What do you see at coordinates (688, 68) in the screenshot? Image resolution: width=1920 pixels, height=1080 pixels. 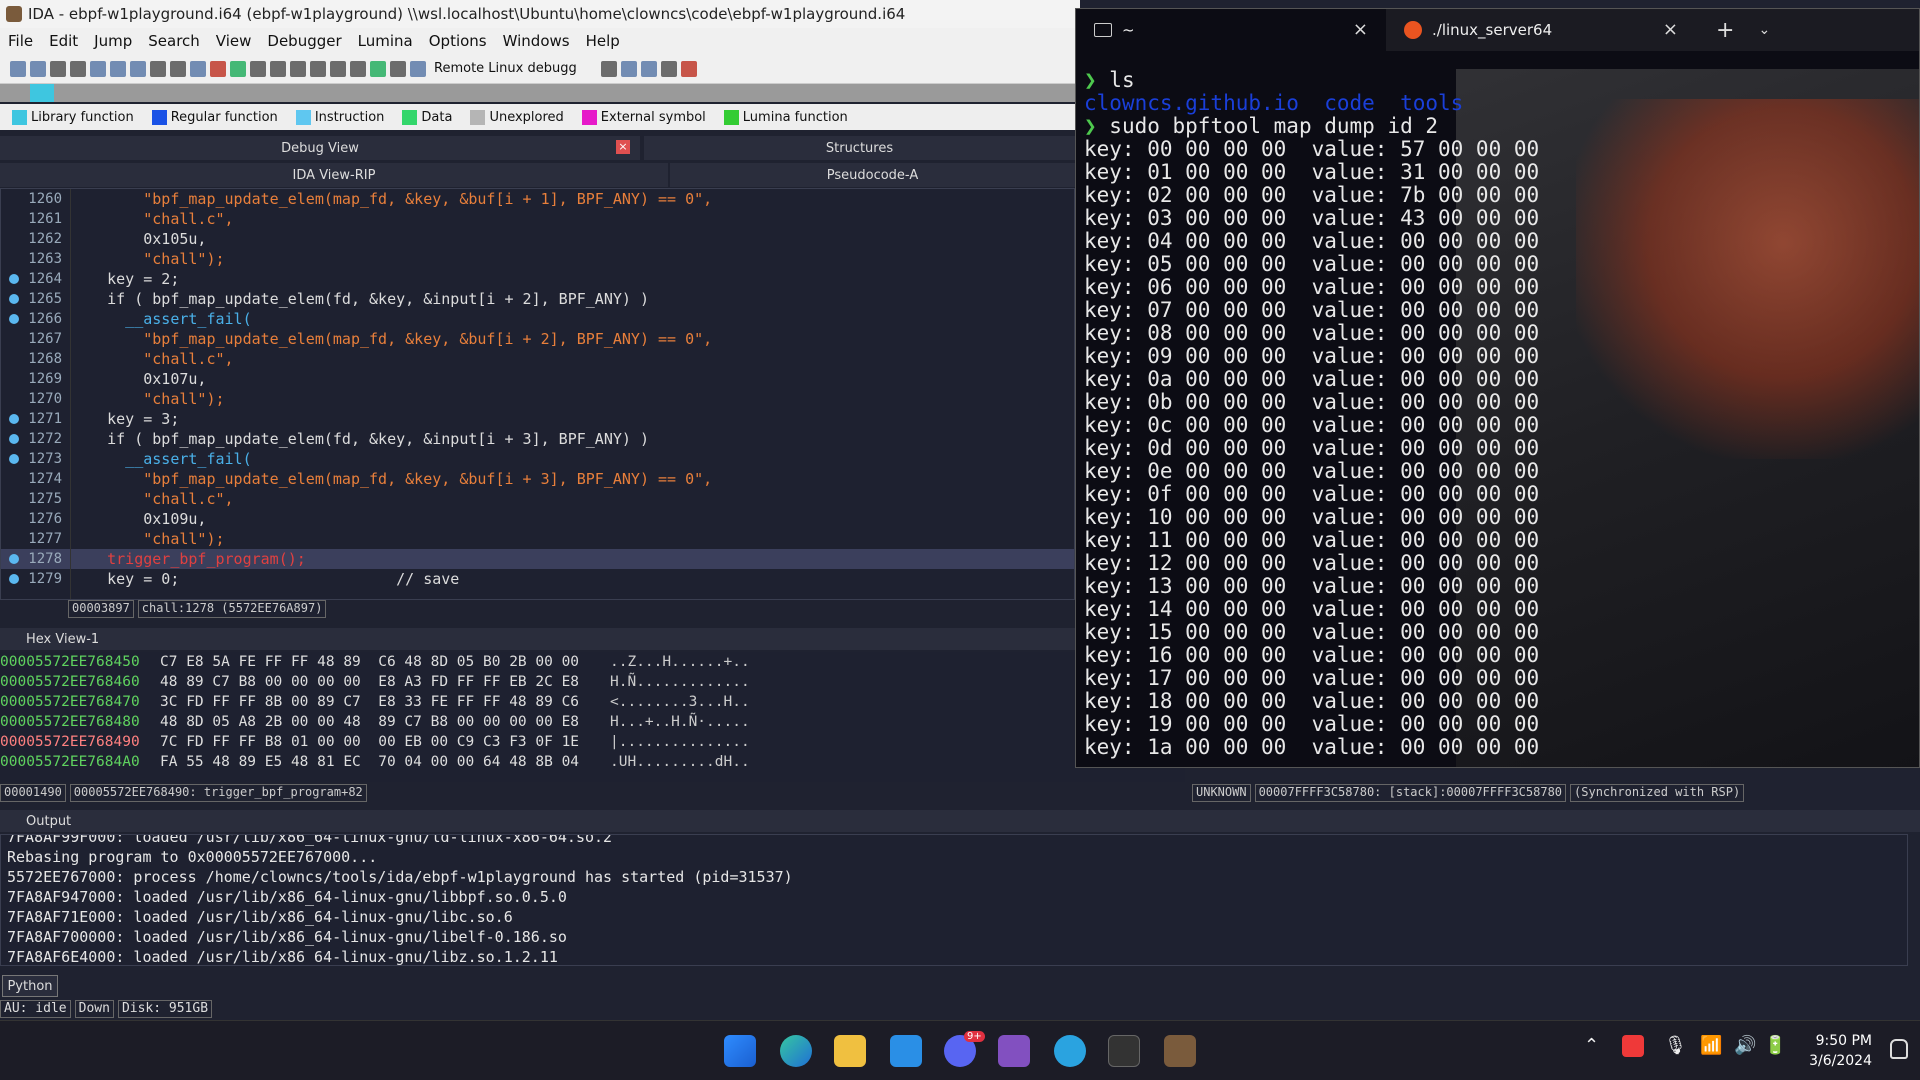 I see `flag-icon` at bounding box center [688, 68].